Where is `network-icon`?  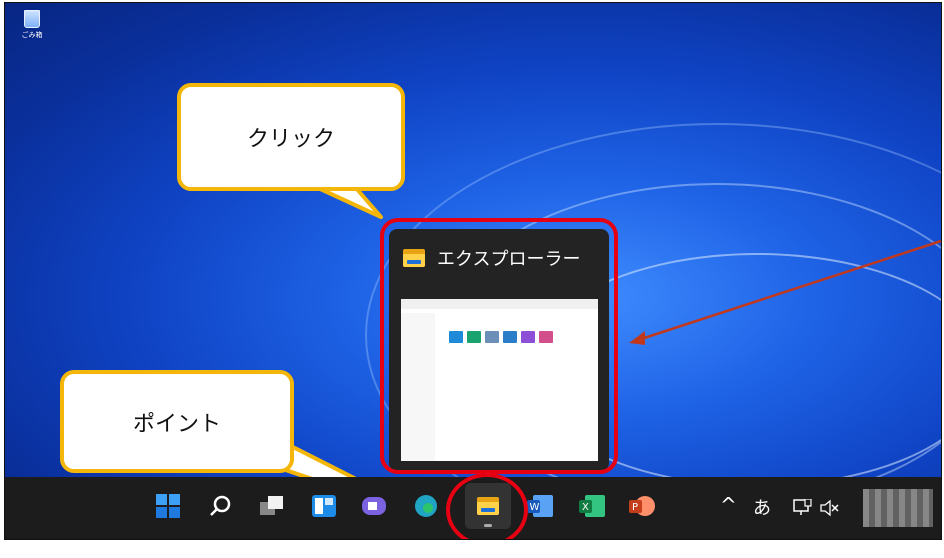
network-icon is located at coordinates (803, 508).